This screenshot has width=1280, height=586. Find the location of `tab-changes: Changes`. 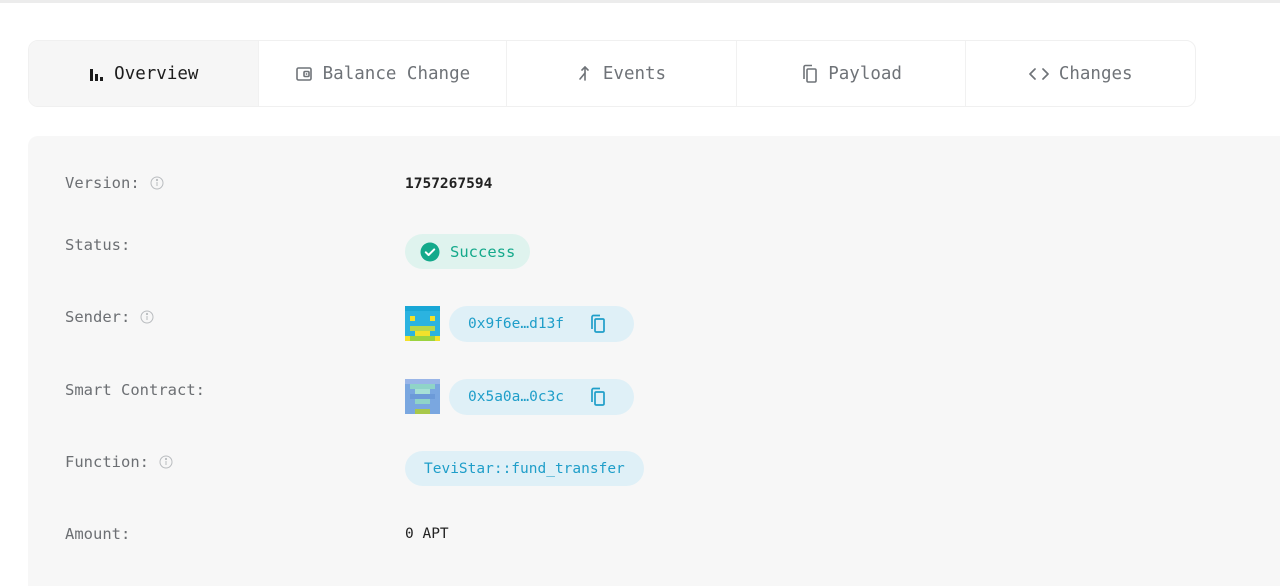

tab-changes: Changes is located at coordinates (1080, 73).